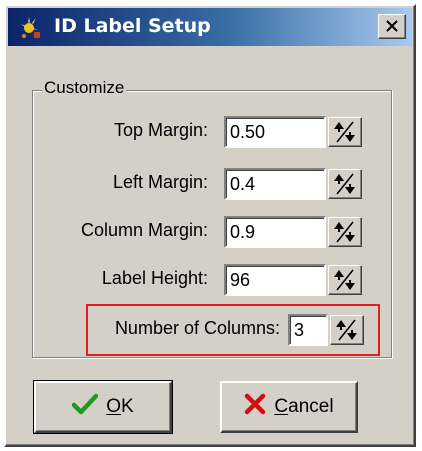 This screenshot has height=451, width=422. I want to click on column-margin-input: 0.9, so click(275, 232).